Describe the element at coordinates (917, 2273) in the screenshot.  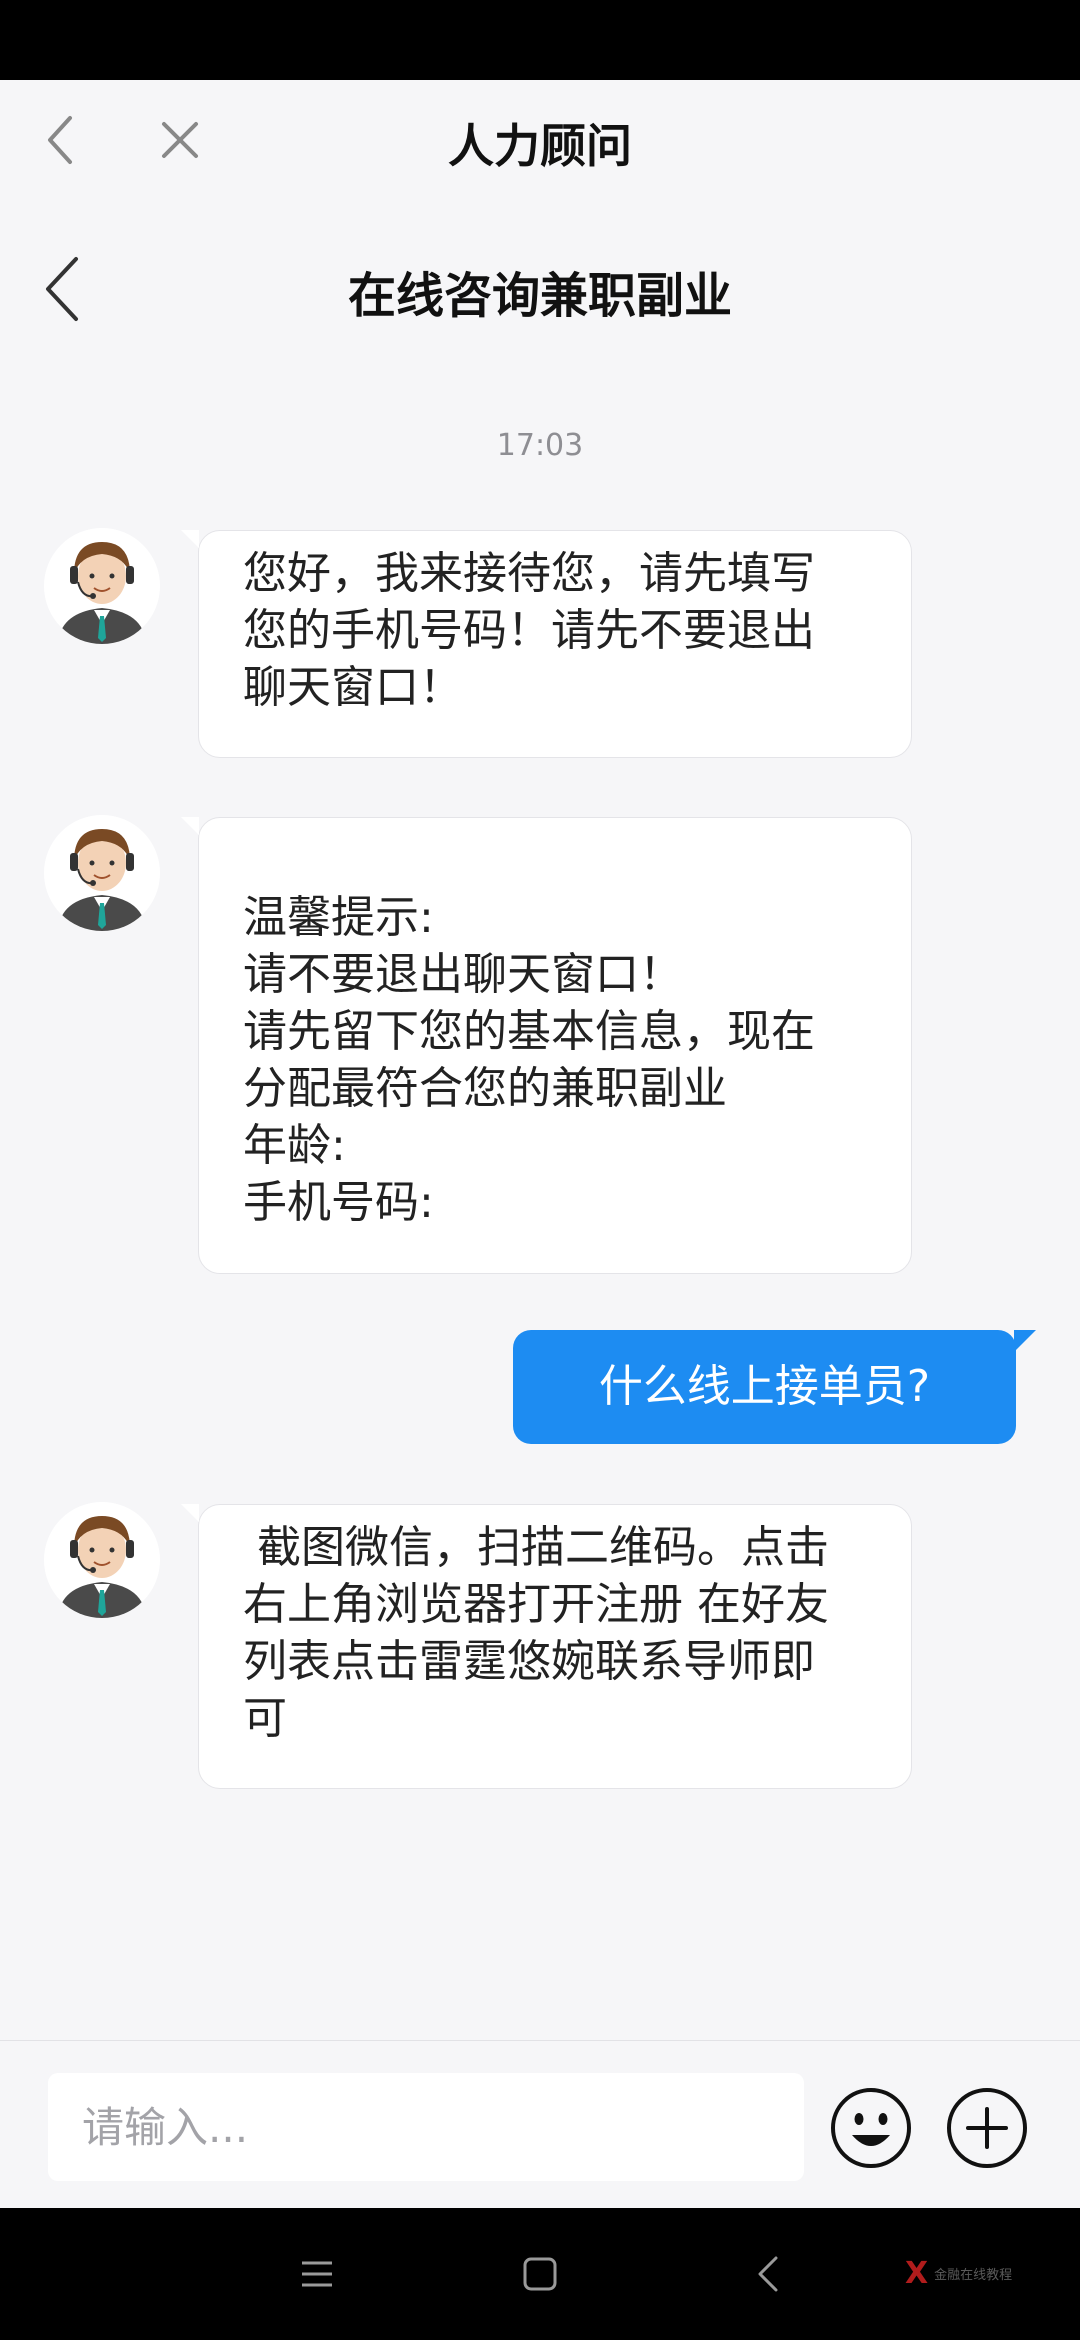
I see `watermark-mark: X` at that location.